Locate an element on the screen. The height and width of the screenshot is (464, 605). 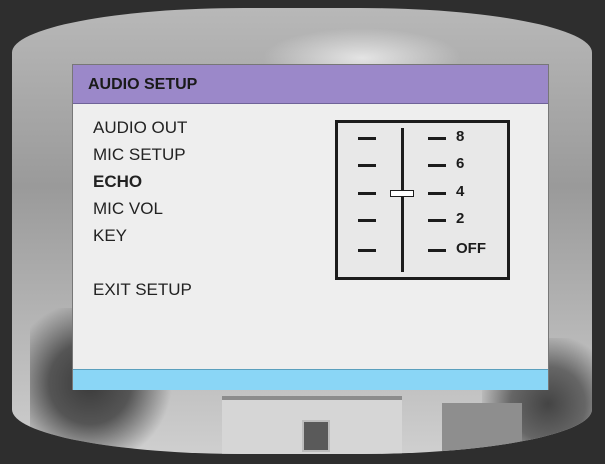
menu-item-audio-out: AUDIO OUT is located at coordinates (193, 130).